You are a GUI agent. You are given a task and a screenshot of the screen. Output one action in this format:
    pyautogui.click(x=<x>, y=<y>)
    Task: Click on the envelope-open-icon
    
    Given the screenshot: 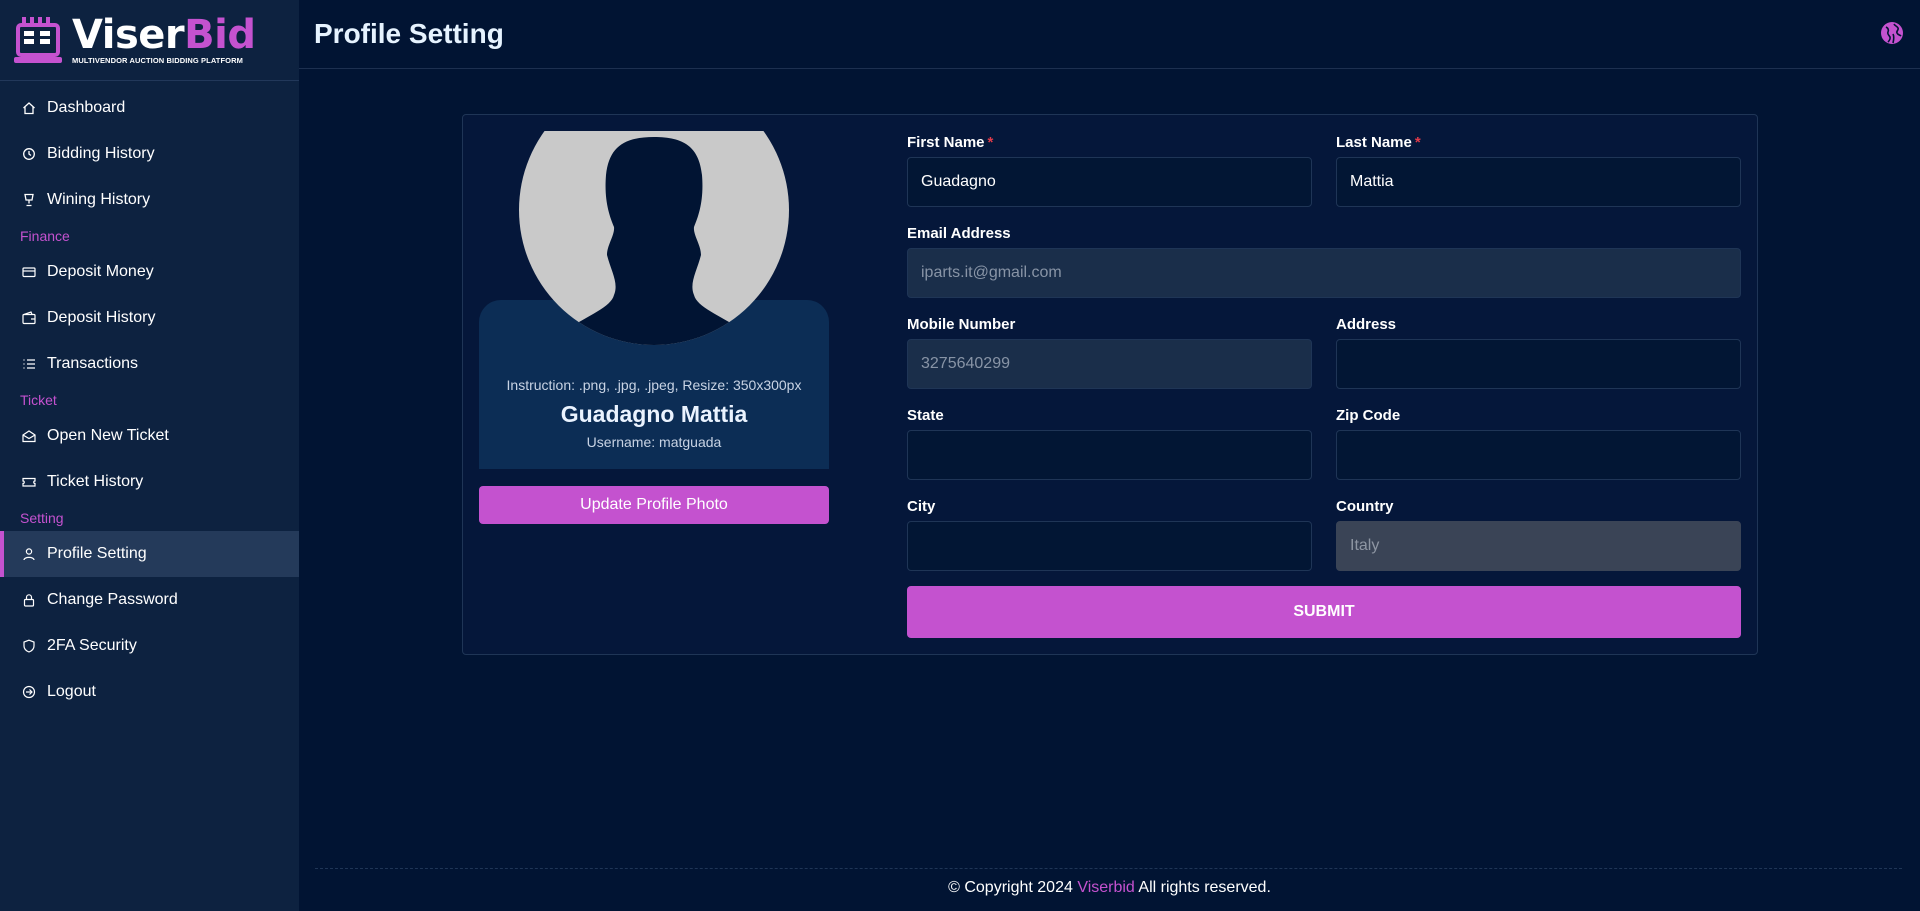 What is the action you would take?
    pyautogui.click(x=29, y=436)
    